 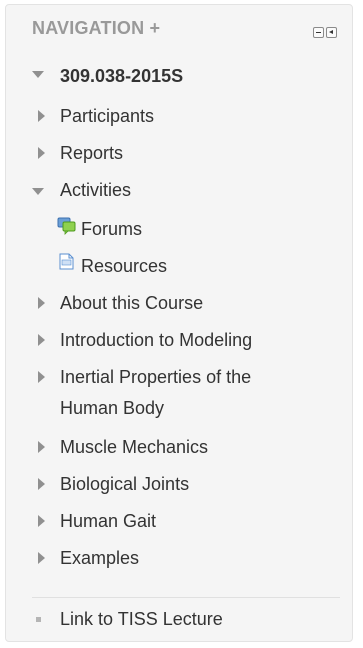 I want to click on resource-icon, so click(x=66, y=261).